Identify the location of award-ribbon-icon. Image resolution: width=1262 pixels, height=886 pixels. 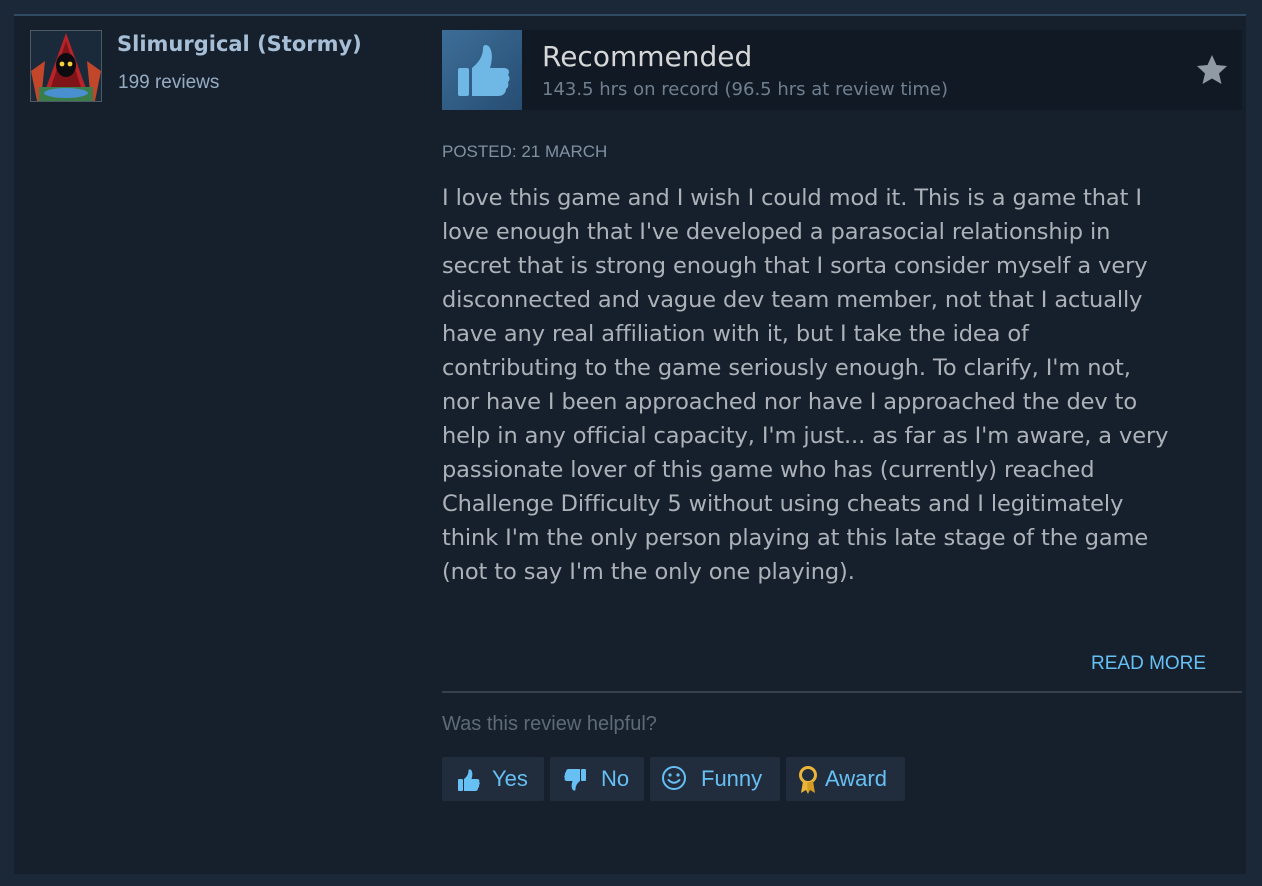
(808, 779).